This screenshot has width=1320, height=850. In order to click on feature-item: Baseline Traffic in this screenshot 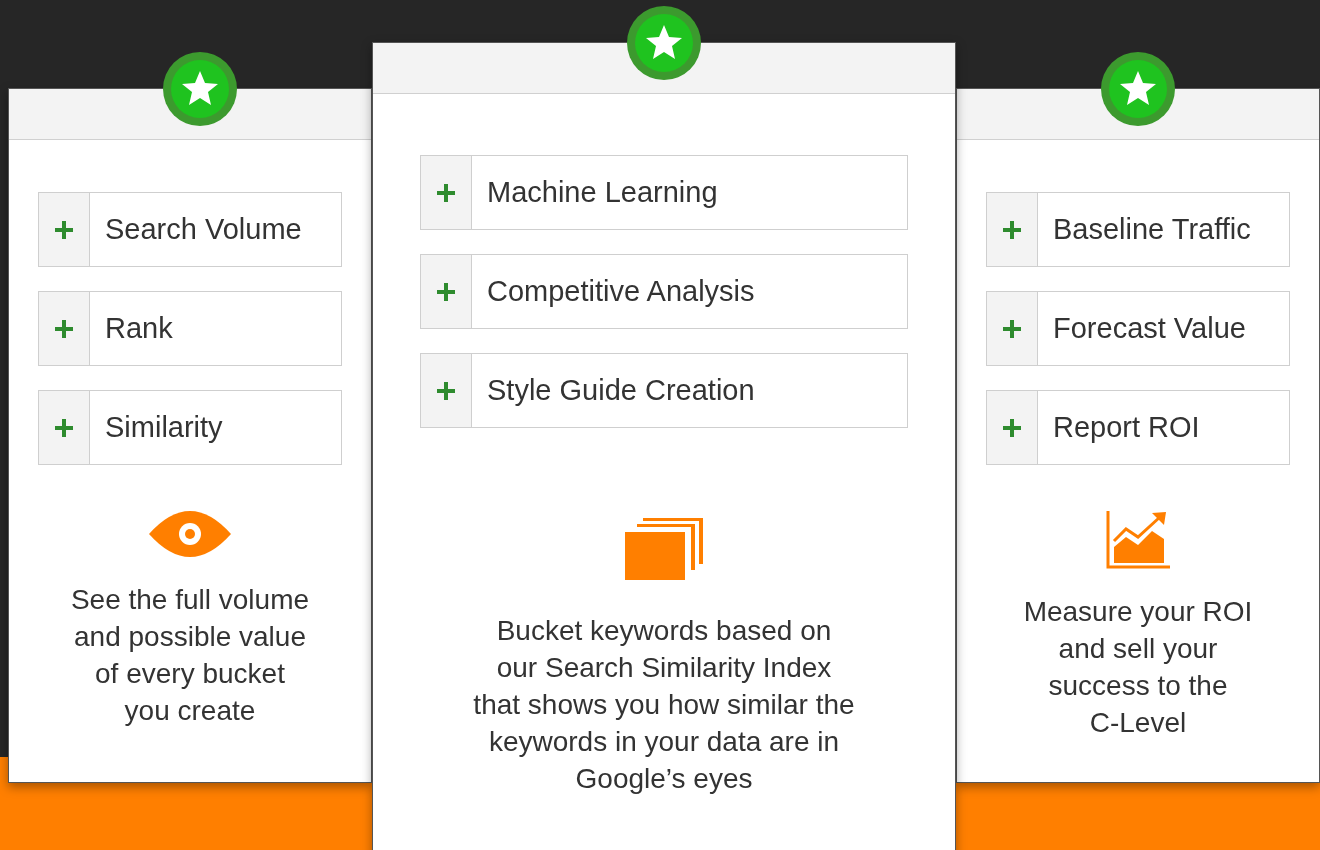, I will do `click(1138, 229)`.